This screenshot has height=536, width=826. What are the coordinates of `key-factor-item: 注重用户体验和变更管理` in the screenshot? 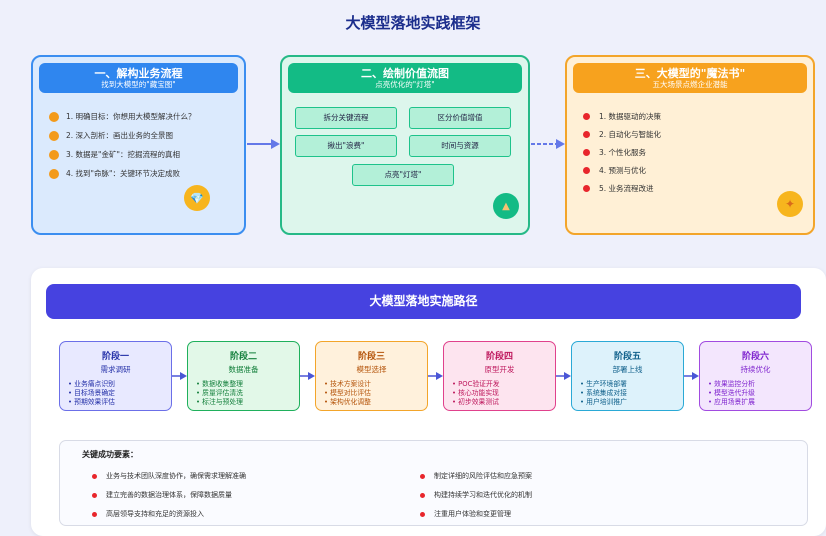 It's located at (465, 514).